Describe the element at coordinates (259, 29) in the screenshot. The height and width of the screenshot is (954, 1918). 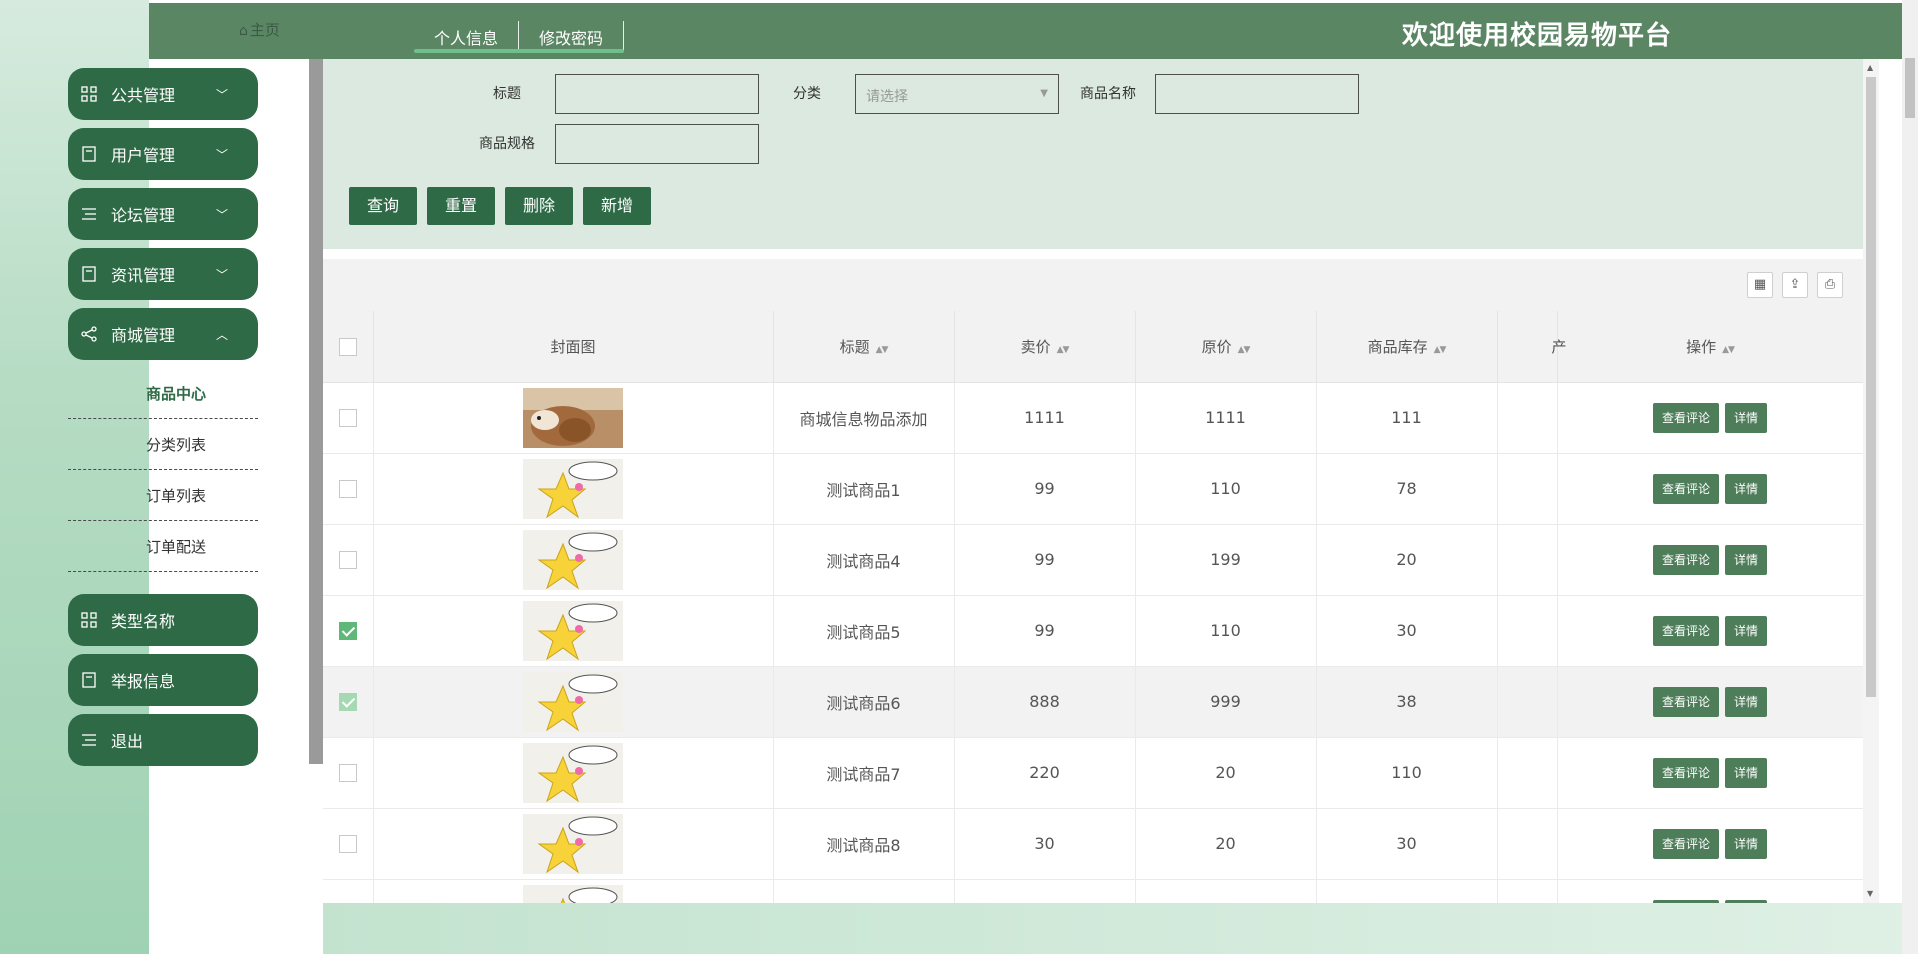
I see `home-link: ⌂ 主页` at that location.